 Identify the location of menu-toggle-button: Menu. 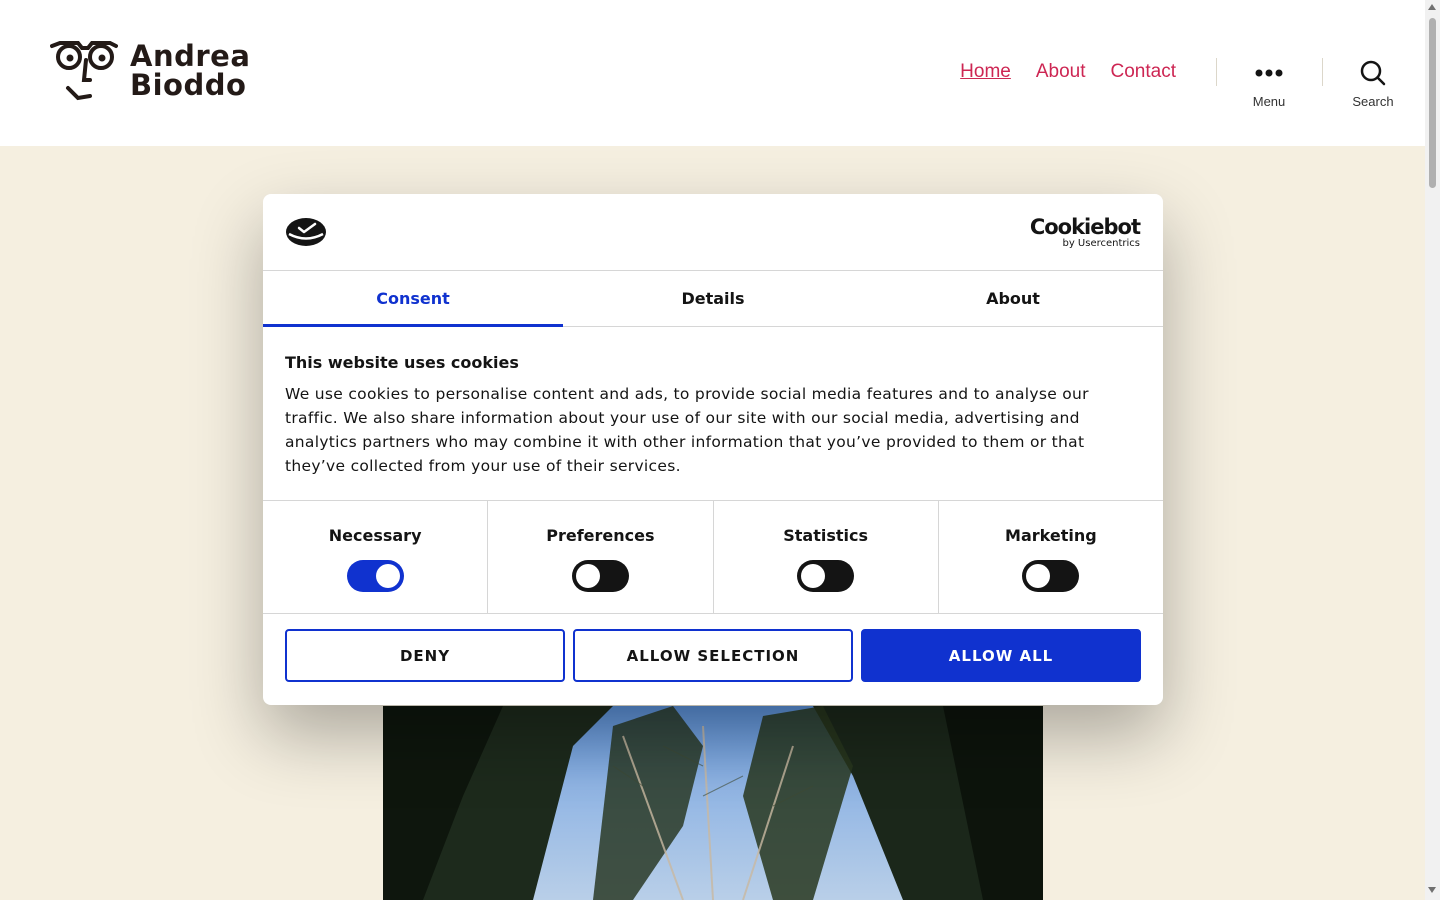
(1269, 83).